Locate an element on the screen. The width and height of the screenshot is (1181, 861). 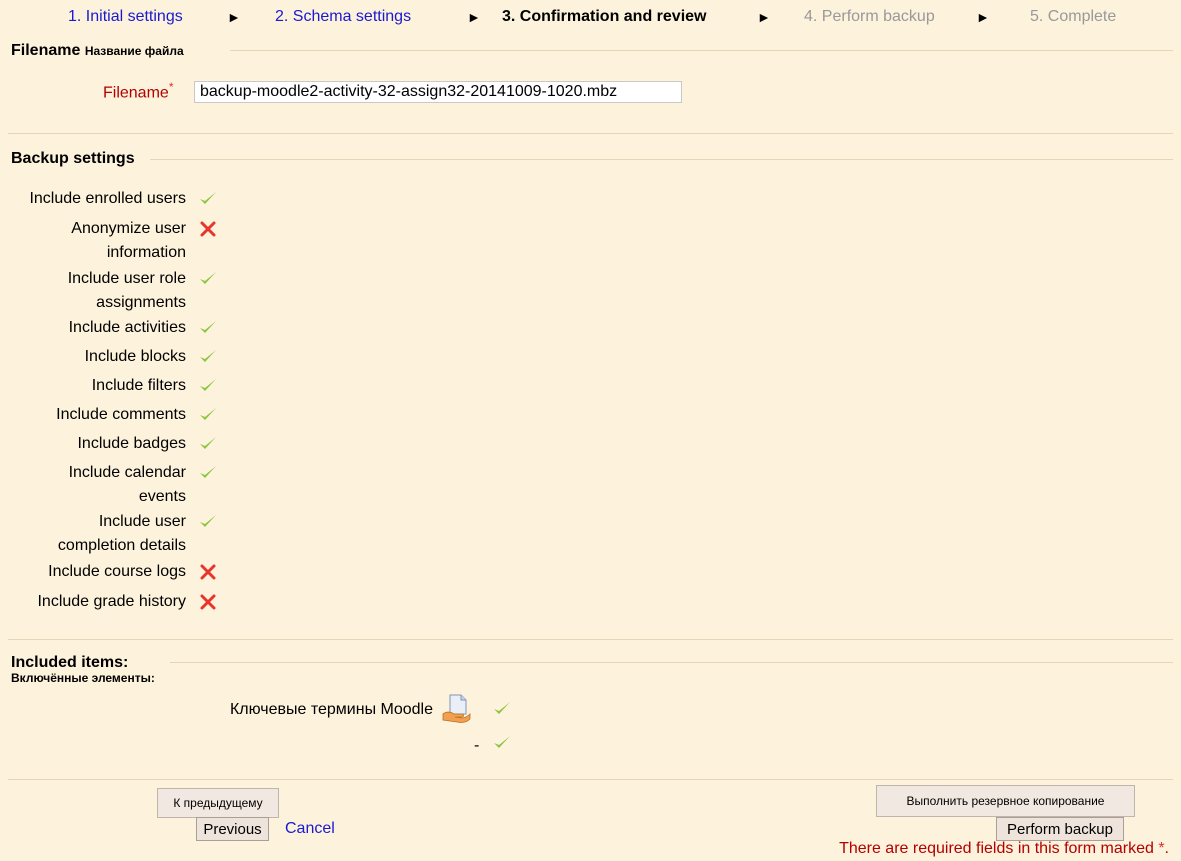
filename-legend: Filename Название файла is located at coordinates (97, 50).